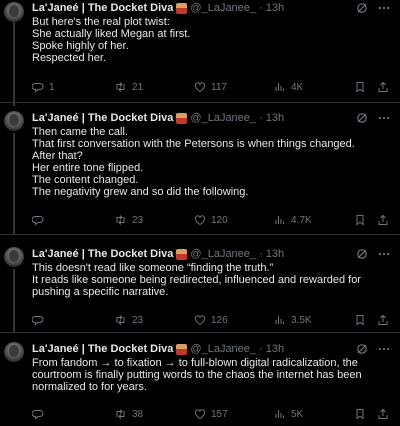  Describe the element at coordinates (288, 87) in the screenshot. I see `views-button: 4K` at that location.